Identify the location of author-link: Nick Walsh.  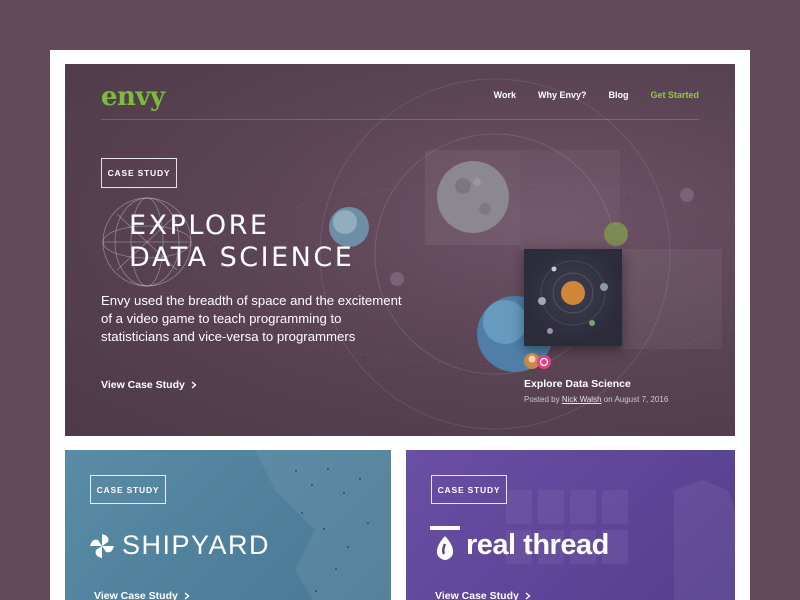
(582, 399).